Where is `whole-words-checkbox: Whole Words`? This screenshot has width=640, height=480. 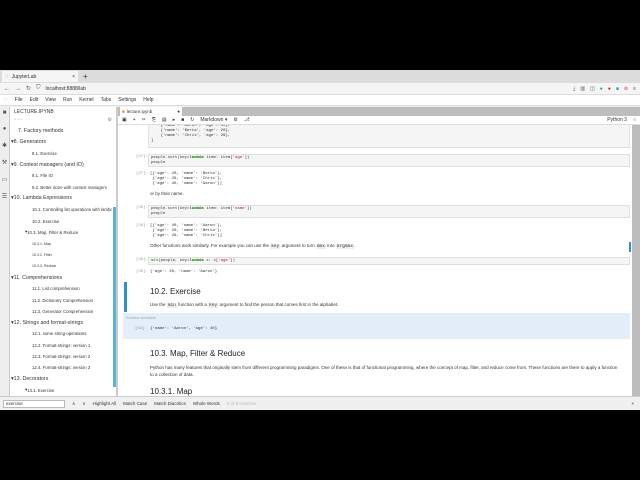
whole-words-checkbox: Whole Words is located at coordinates (206, 403).